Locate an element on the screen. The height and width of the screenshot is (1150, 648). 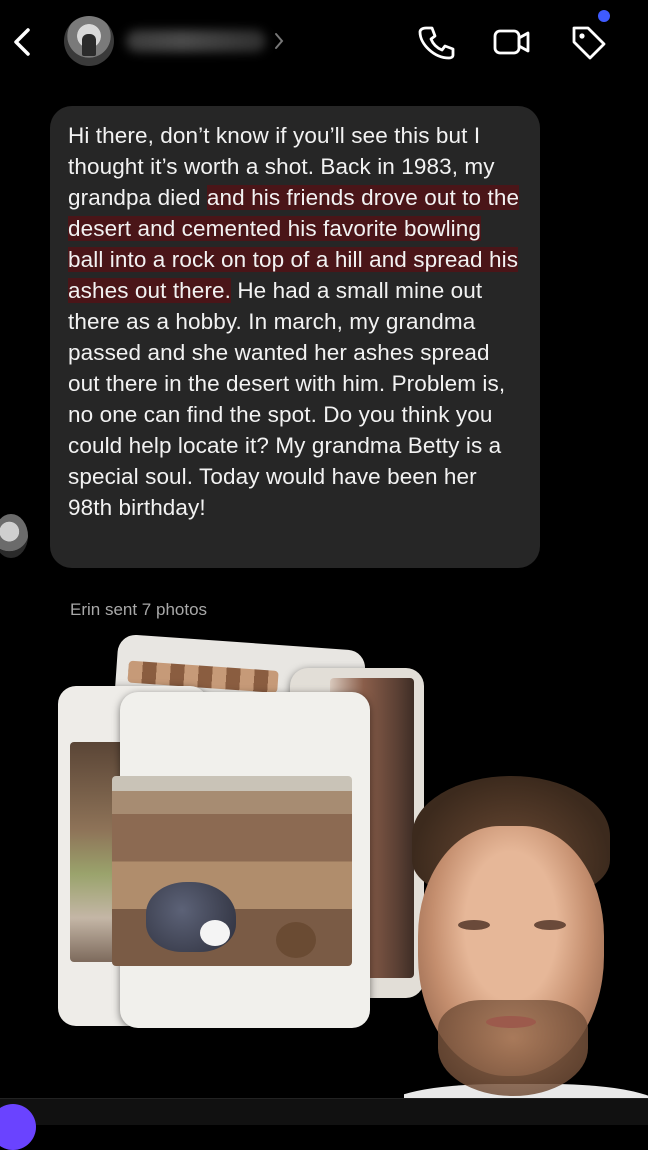
photo-card-front is located at coordinates (241, 860).